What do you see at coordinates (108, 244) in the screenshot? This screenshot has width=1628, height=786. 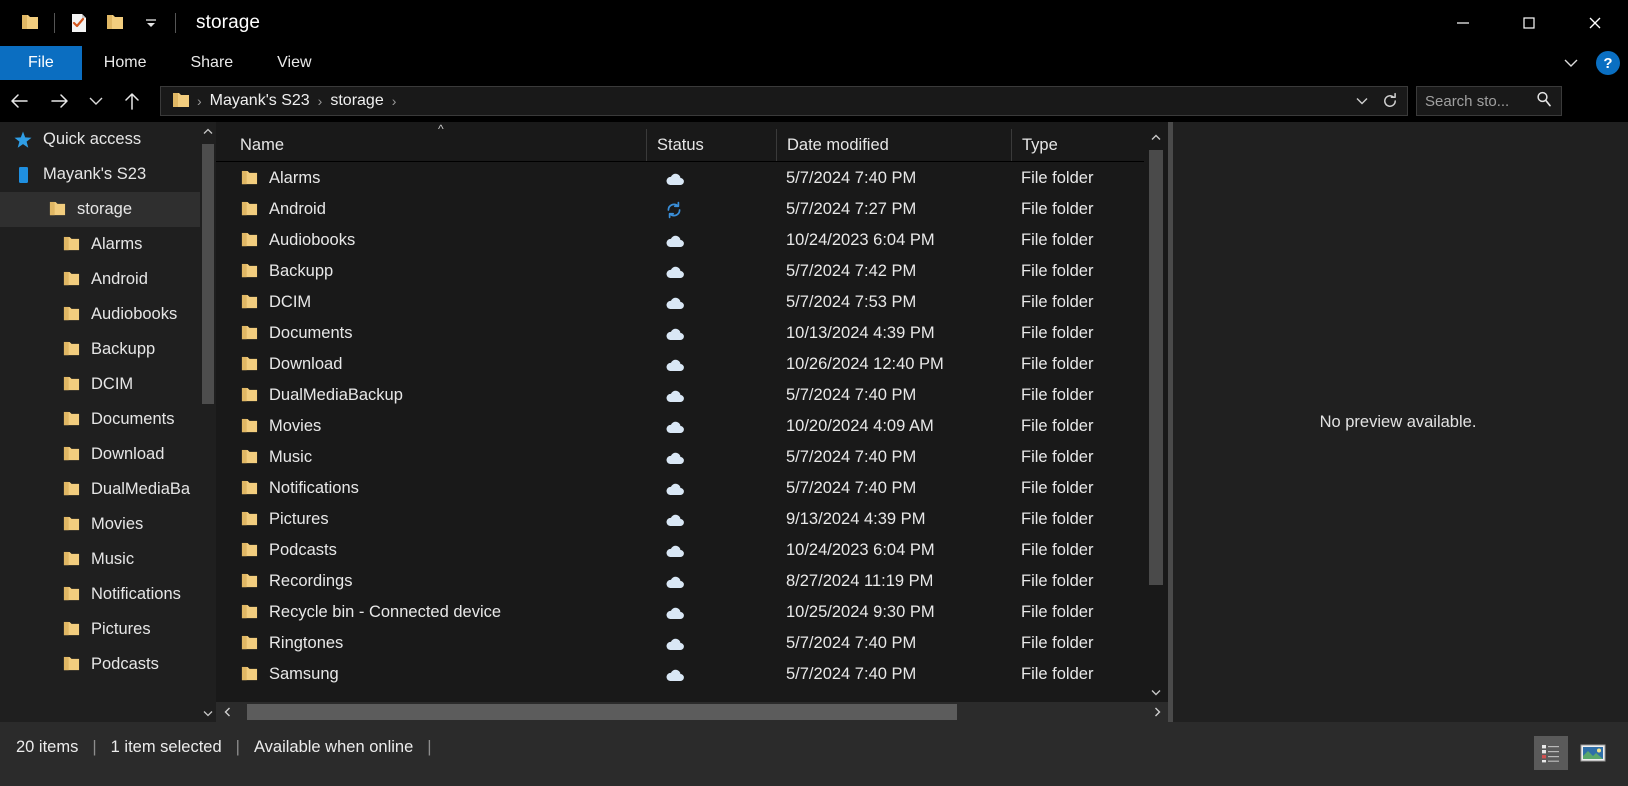 I see `sidebar-item-alarms: Alarms` at bounding box center [108, 244].